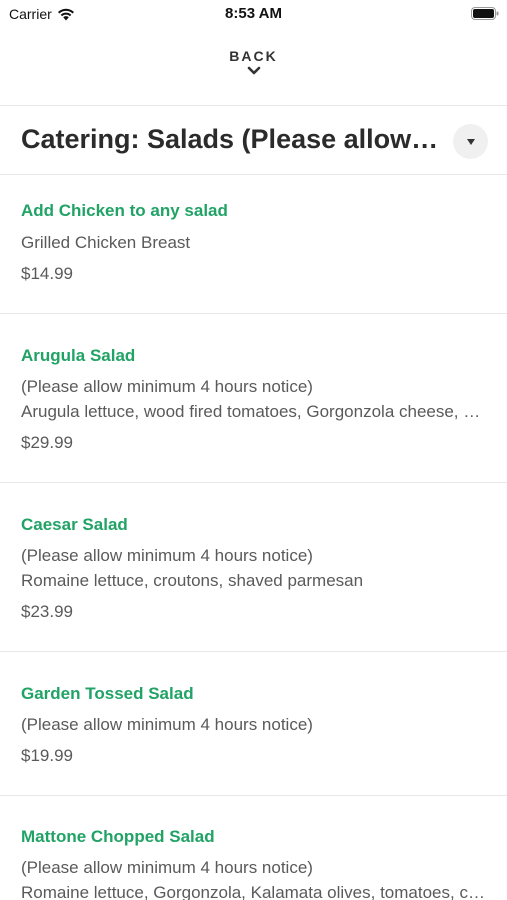 This screenshot has height=900, width=507. I want to click on item-price: $29.99, so click(47, 442).